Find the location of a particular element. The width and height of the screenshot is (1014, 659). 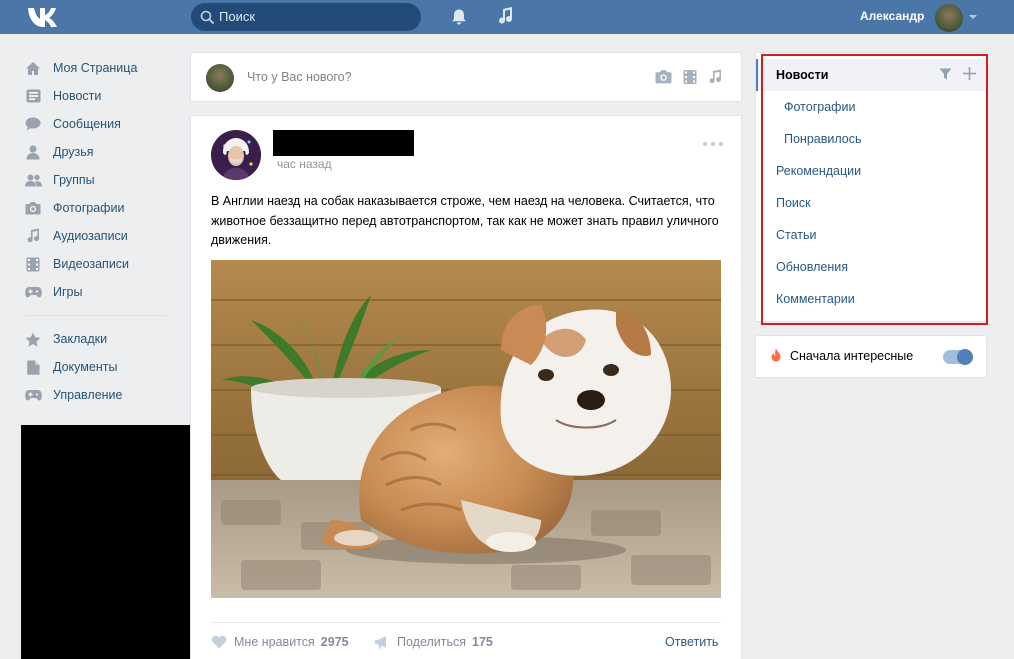

redacted-block is located at coordinates (107, 542).